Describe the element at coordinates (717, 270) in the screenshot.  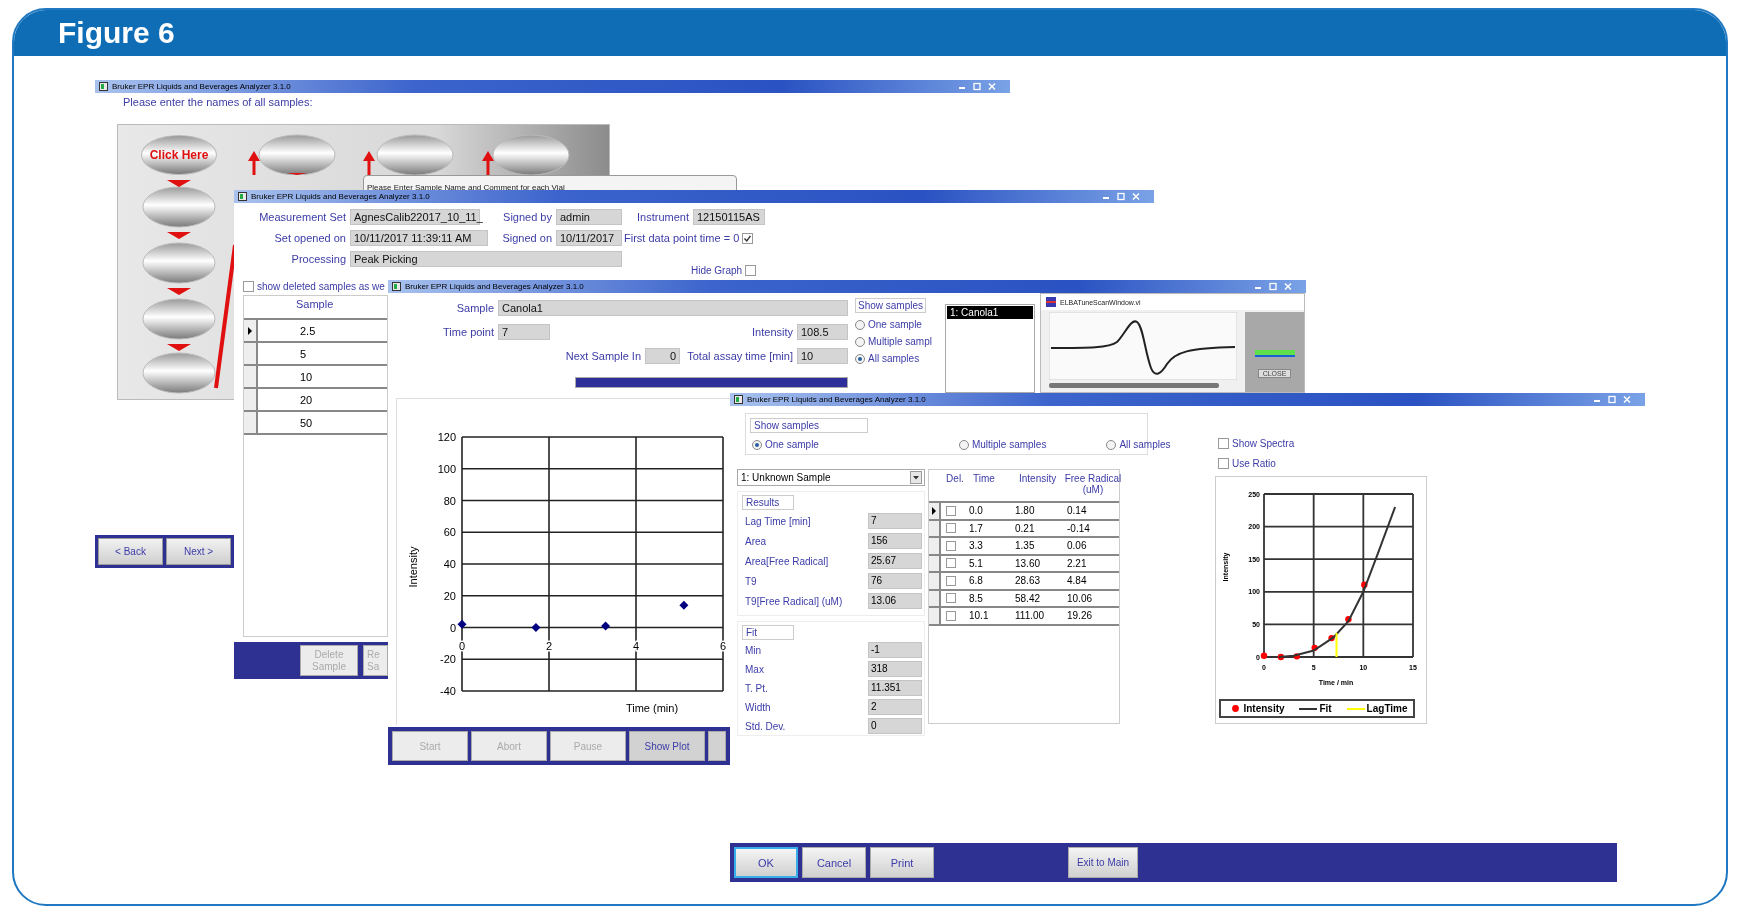
I see `checkbox-label: Hide Graph` at that location.